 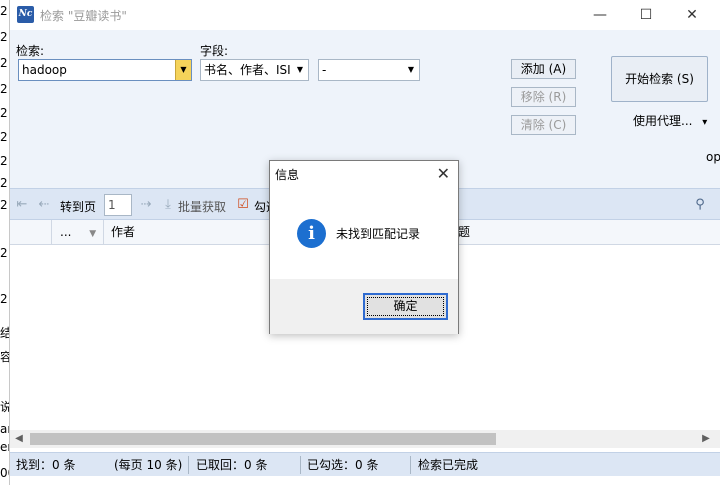 I want to click on horizontal-scrollbar: ◀ ▶, so click(x=365, y=439).